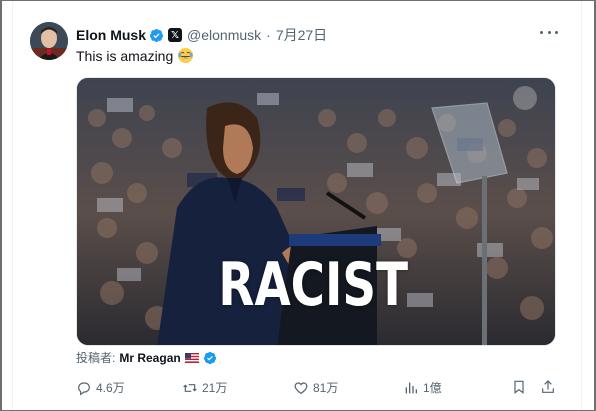 The height and width of the screenshot is (411, 596). I want to click on avatar-image, so click(49, 41).